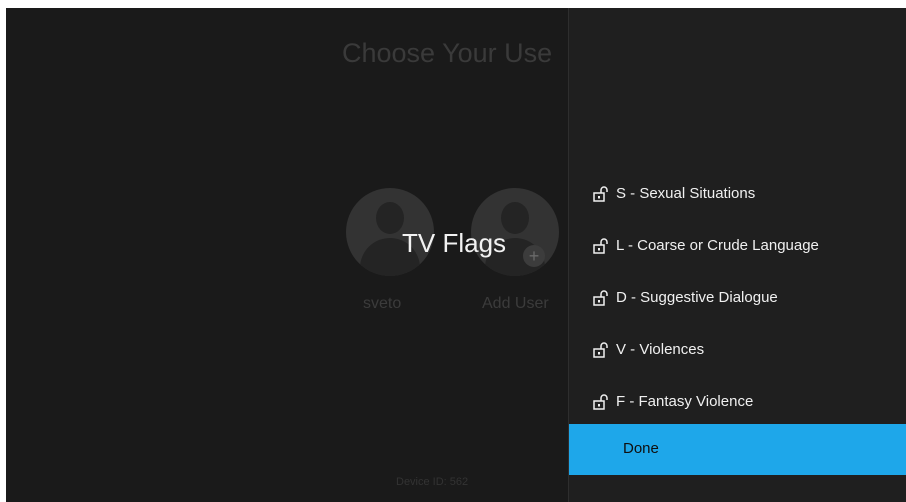 This screenshot has height=502, width=906. Describe the element at coordinates (515, 303) in the screenshot. I see `user-label-add-user: Add User` at that location.